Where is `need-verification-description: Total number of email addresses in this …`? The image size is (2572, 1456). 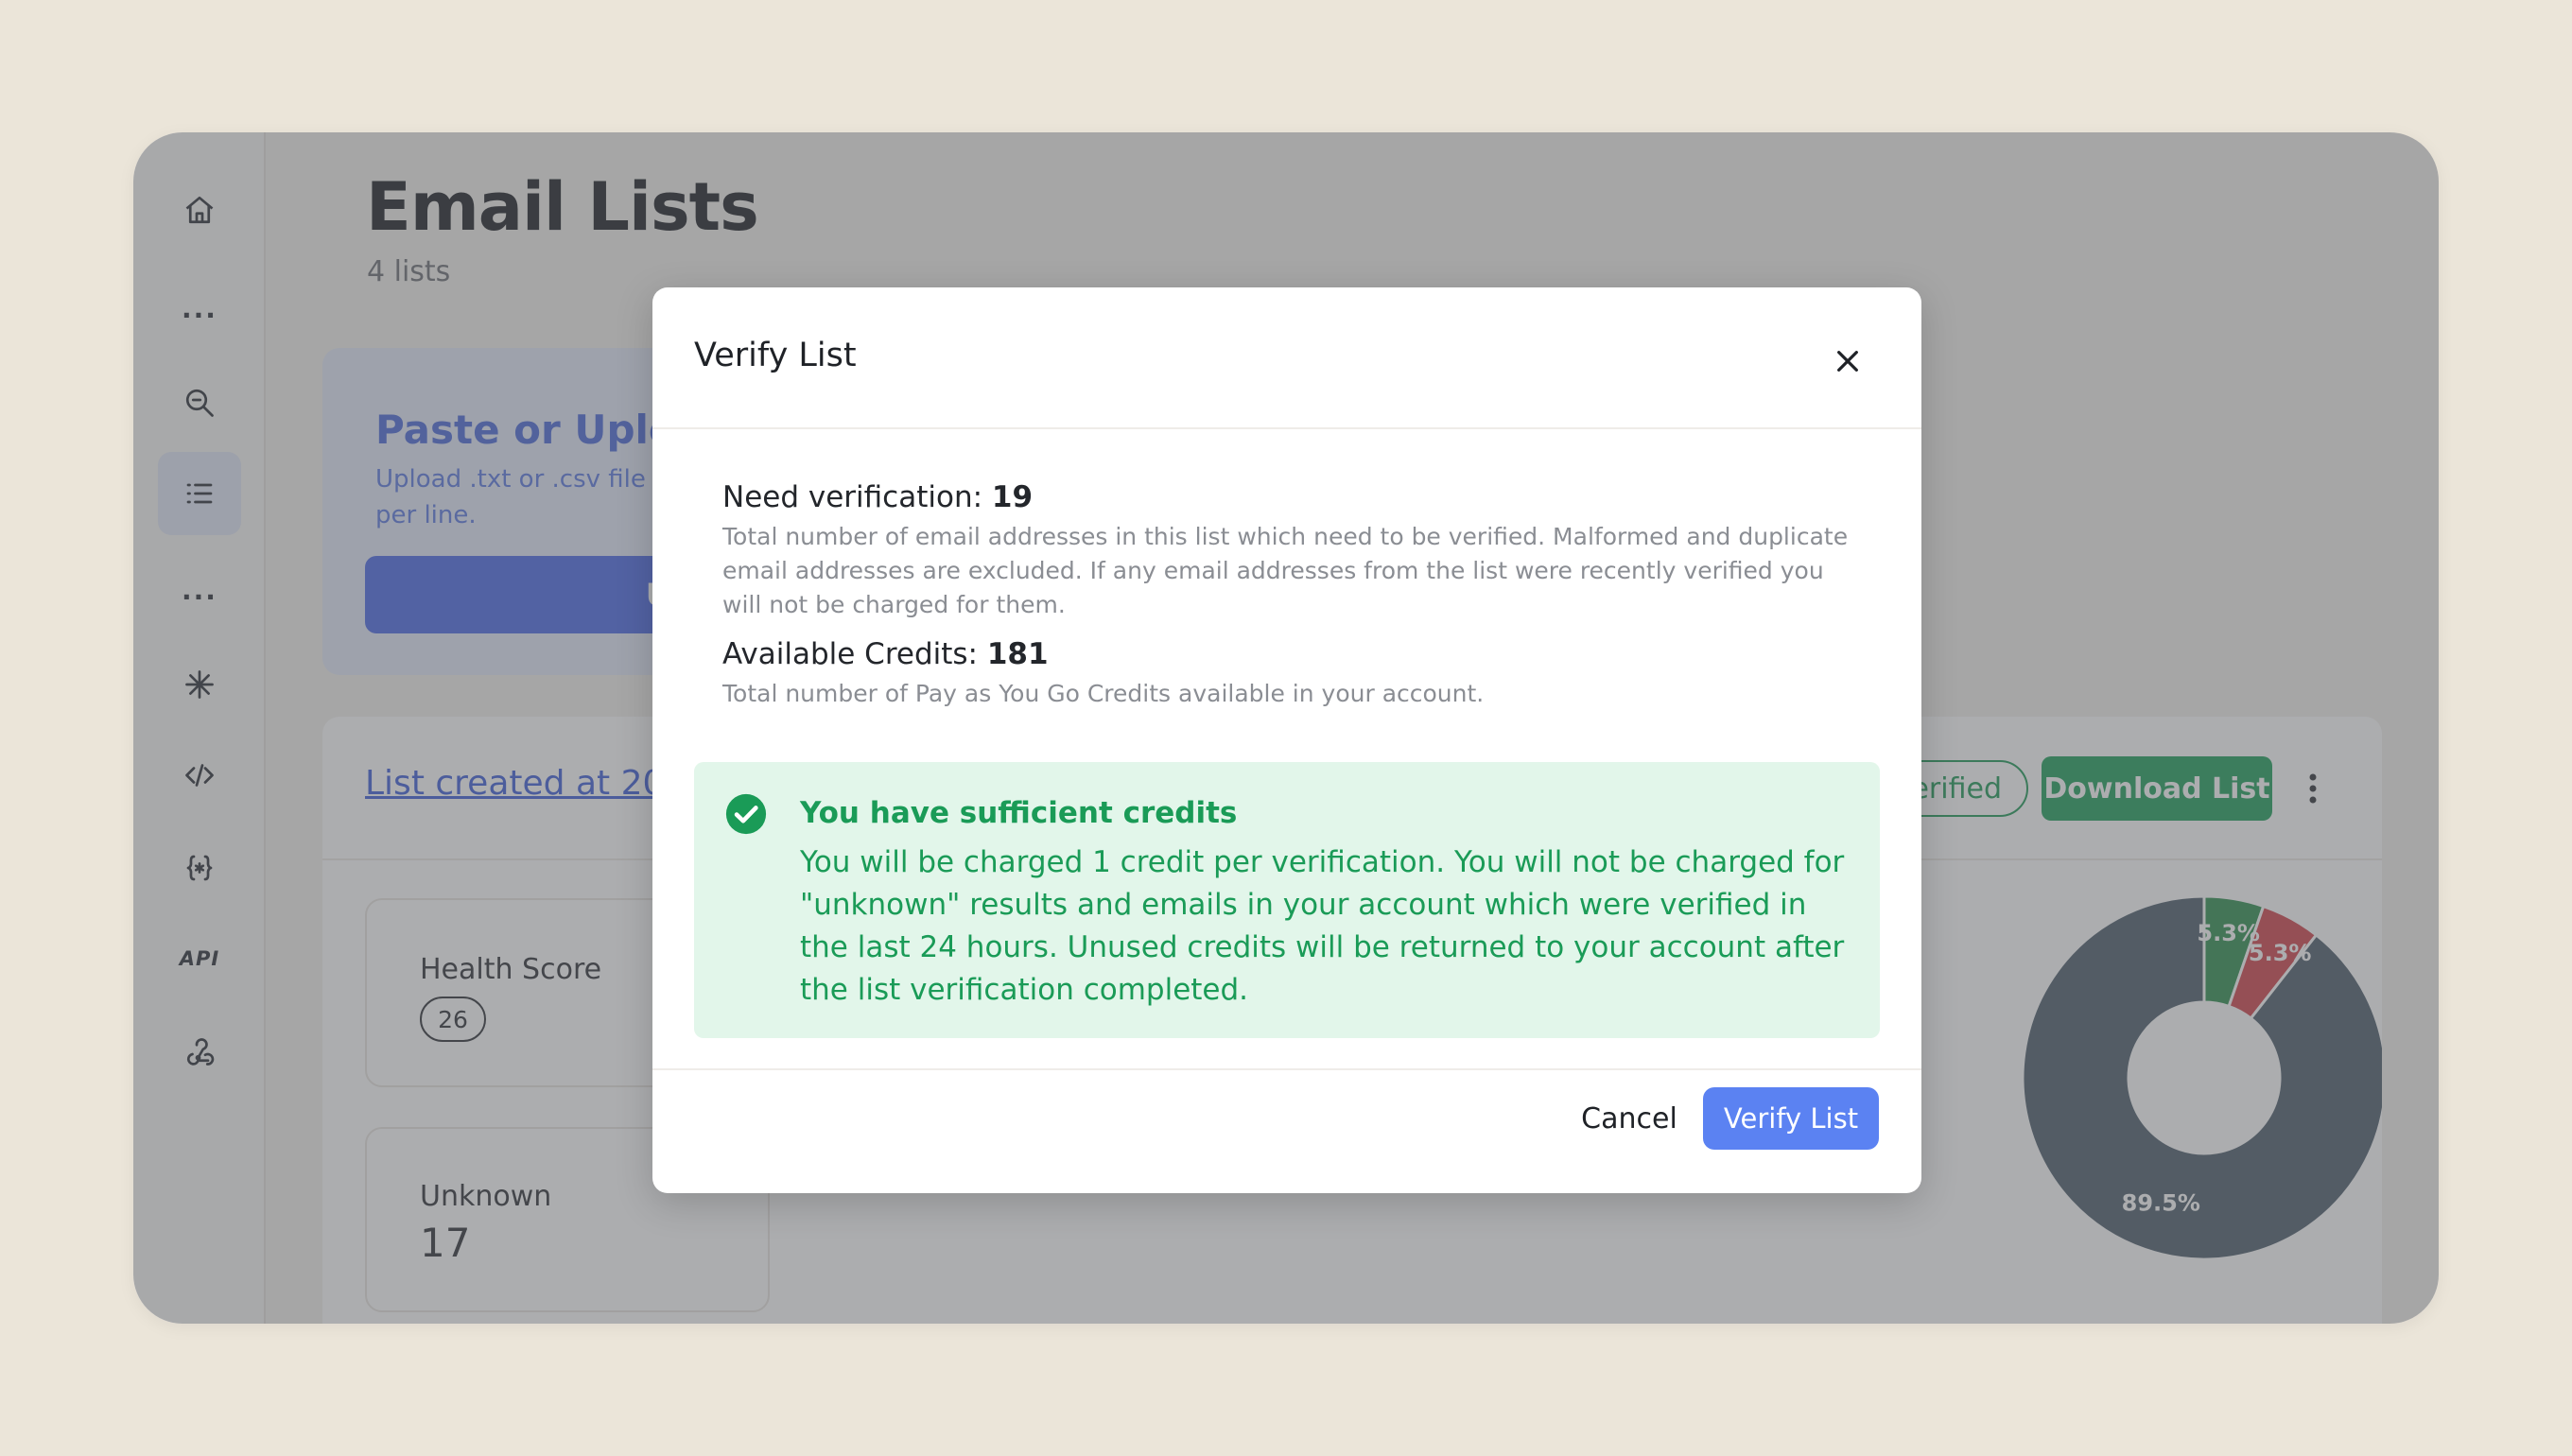 need-verification-description: Total number of email addresses in this … is located at coordinates (1285, 570).